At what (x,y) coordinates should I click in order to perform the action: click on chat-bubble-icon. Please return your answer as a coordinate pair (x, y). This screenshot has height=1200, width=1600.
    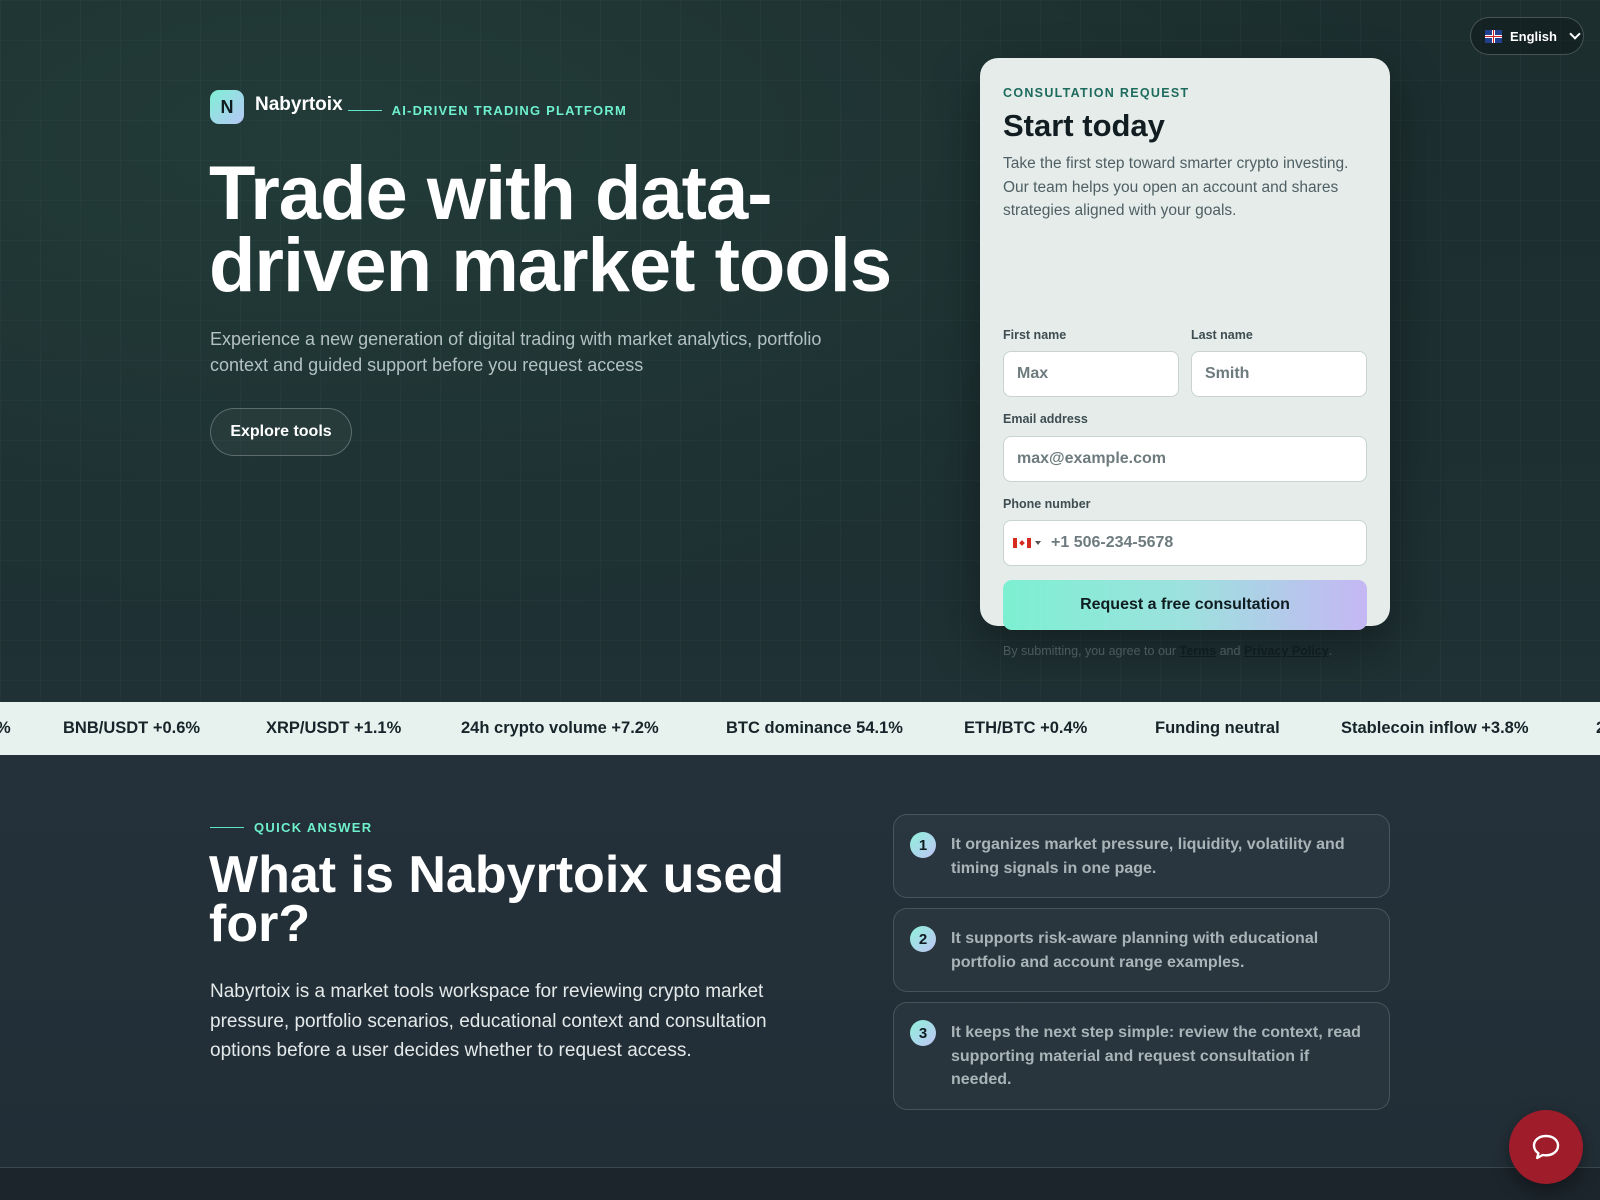
    Looking at the image, I should click on (1546, 1147).